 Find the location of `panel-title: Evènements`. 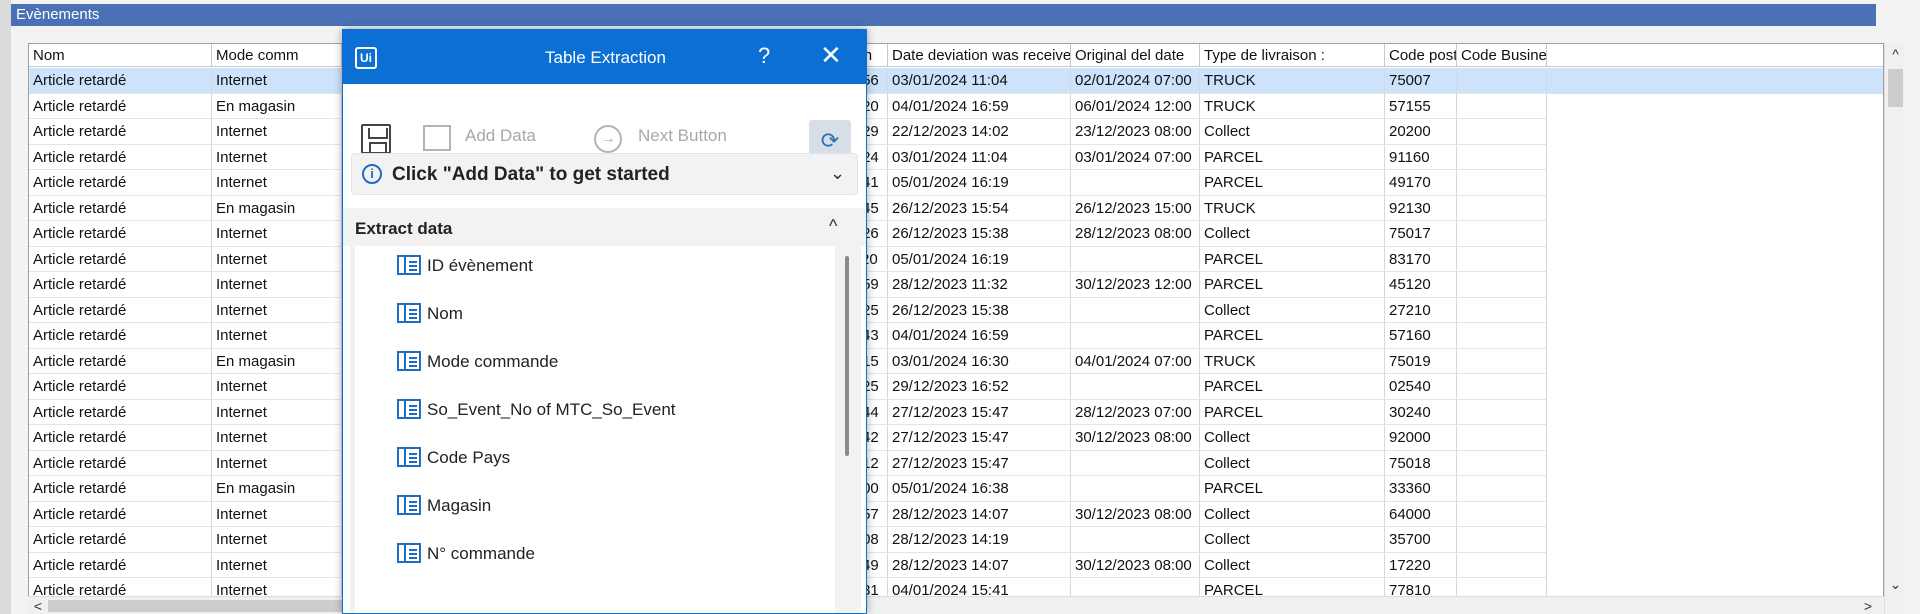

panel-title: Evènements is located at coordinates (943, 15).